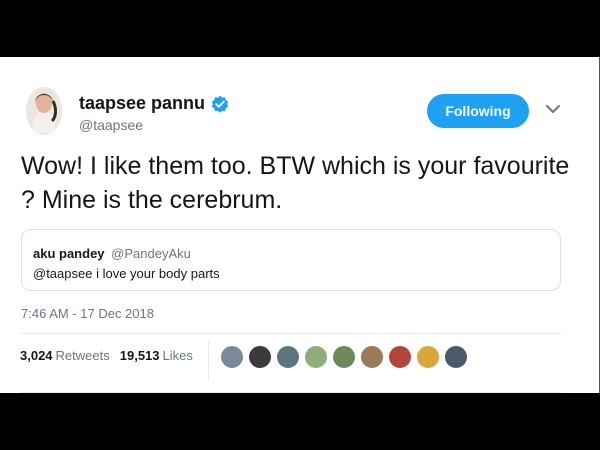  I want to click on author-name-row: taapsee pannu, so click(154, 103).